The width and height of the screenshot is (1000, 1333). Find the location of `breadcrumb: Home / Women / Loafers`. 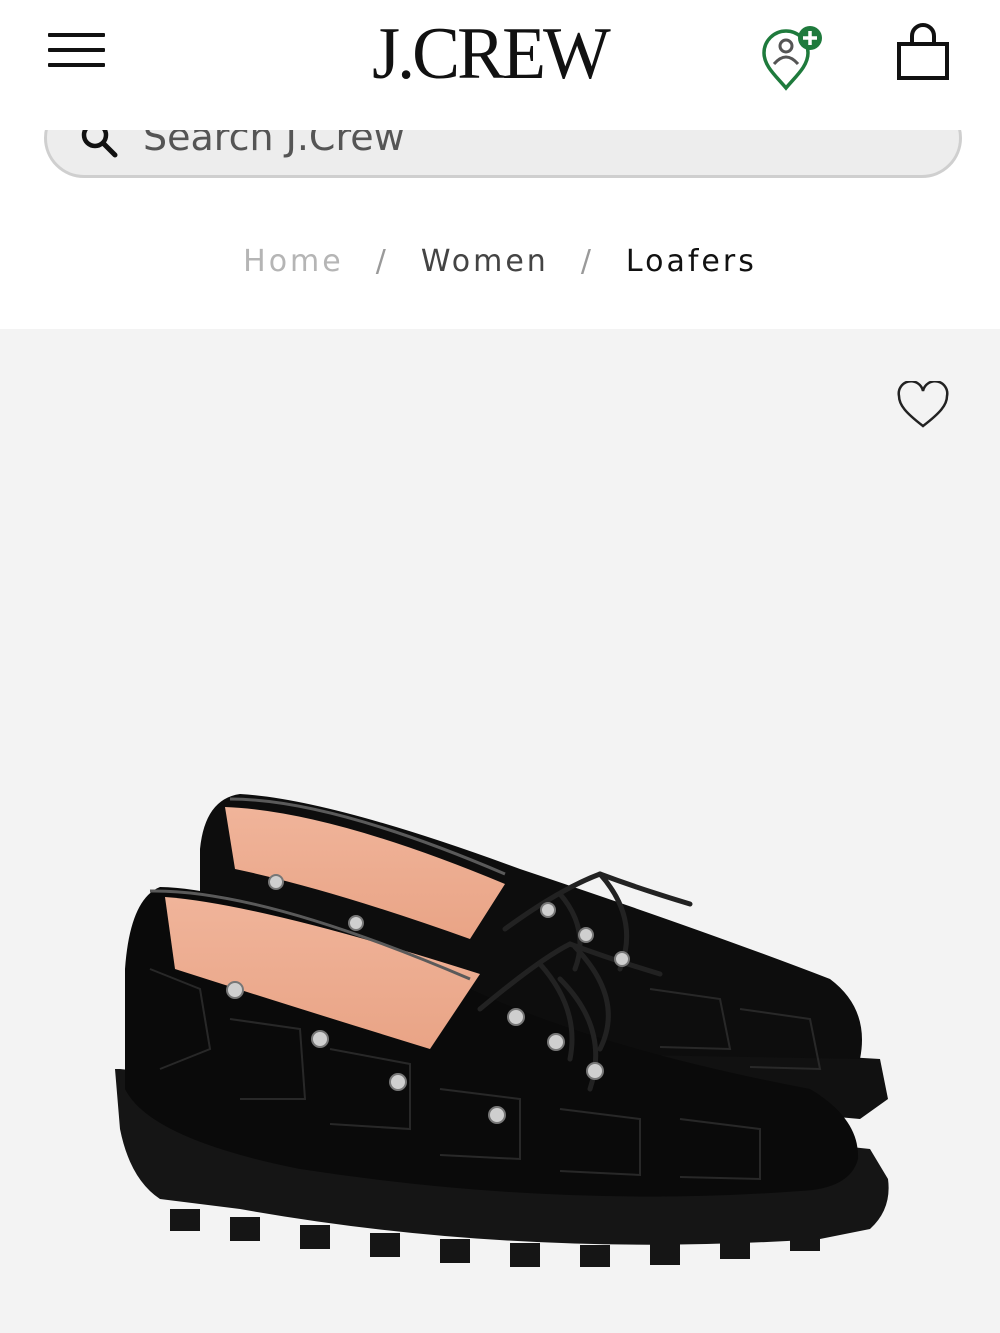

breadcrumb: Home / Women / Loafers is located at coordinates (500, 261).